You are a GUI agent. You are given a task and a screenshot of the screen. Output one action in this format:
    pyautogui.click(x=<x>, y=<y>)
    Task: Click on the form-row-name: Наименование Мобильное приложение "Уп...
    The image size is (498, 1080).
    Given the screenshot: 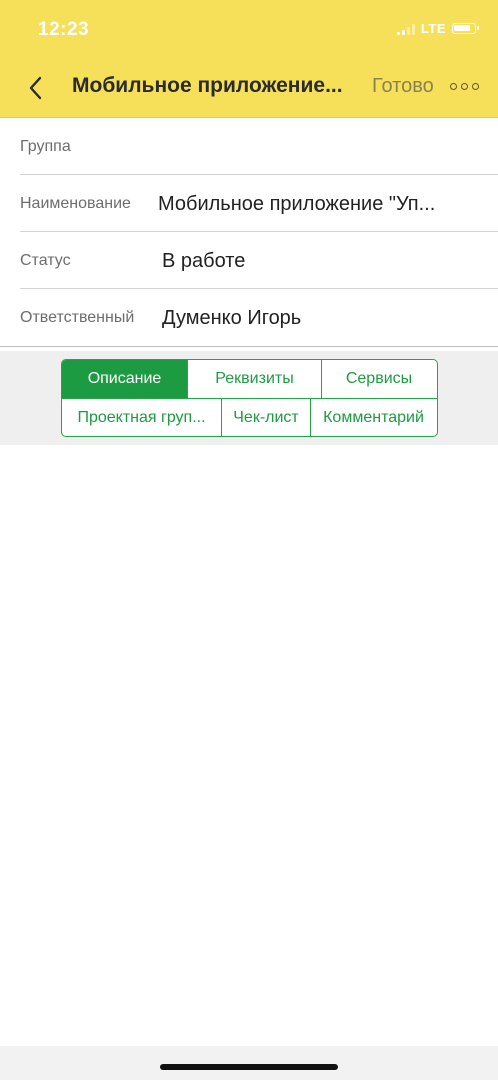 What is the action you would take?
    pyautogui.click(x=259, y=203)
    